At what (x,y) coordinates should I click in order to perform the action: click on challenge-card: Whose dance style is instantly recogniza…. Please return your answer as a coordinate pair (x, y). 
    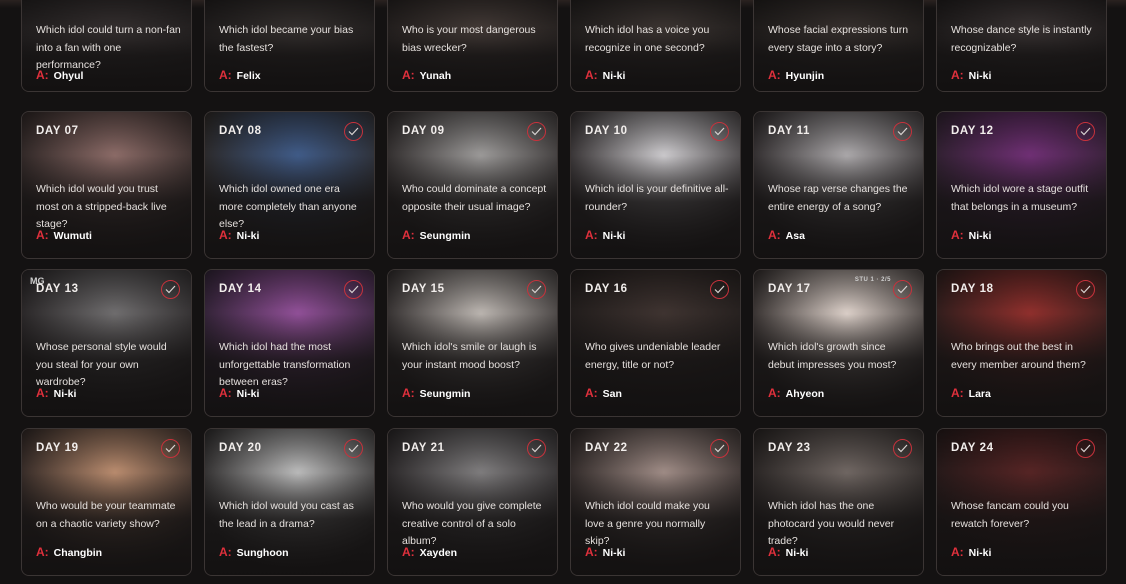
    Looking at the image, I should click on (1021, 46).